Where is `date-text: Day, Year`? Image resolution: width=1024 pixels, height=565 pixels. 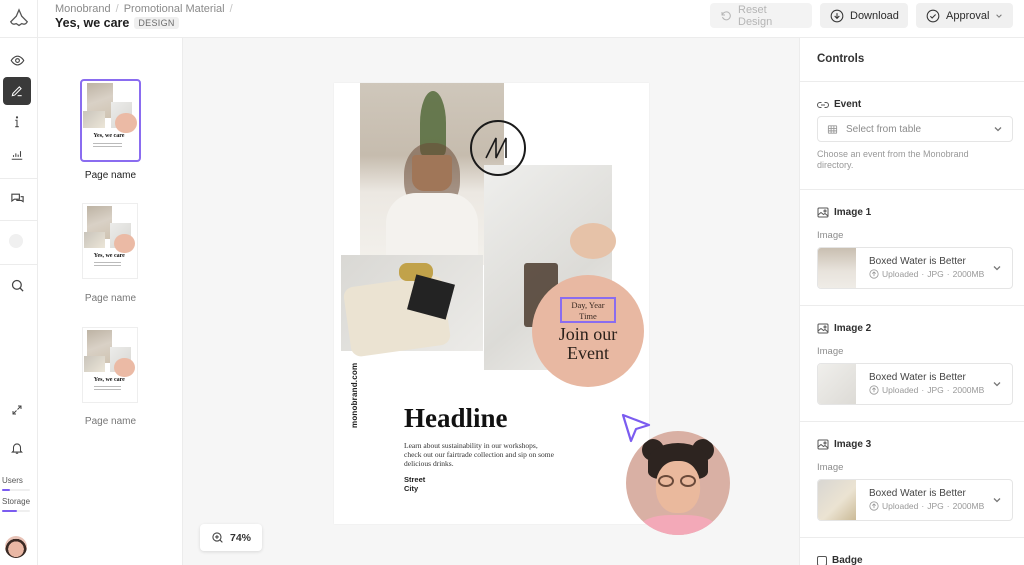 date-text: Day, Year is located at coordinates (588, 305).